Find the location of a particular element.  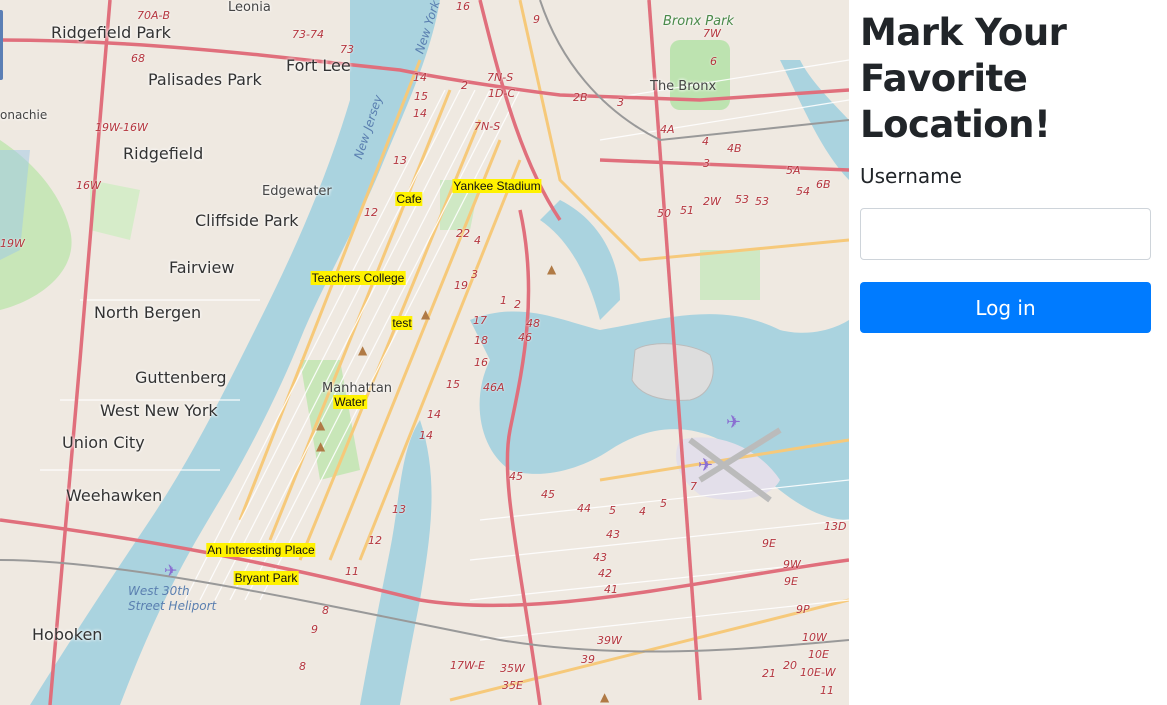

road-number: 1D-C is located at coordinates (502, 93).